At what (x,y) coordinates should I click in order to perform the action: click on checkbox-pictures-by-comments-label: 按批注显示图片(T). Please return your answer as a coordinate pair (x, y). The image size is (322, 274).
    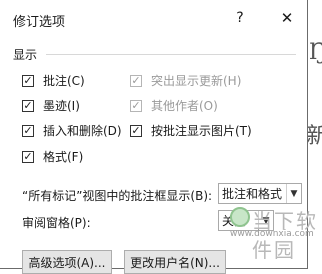
    Looking at the image, I should click on (201, 131).